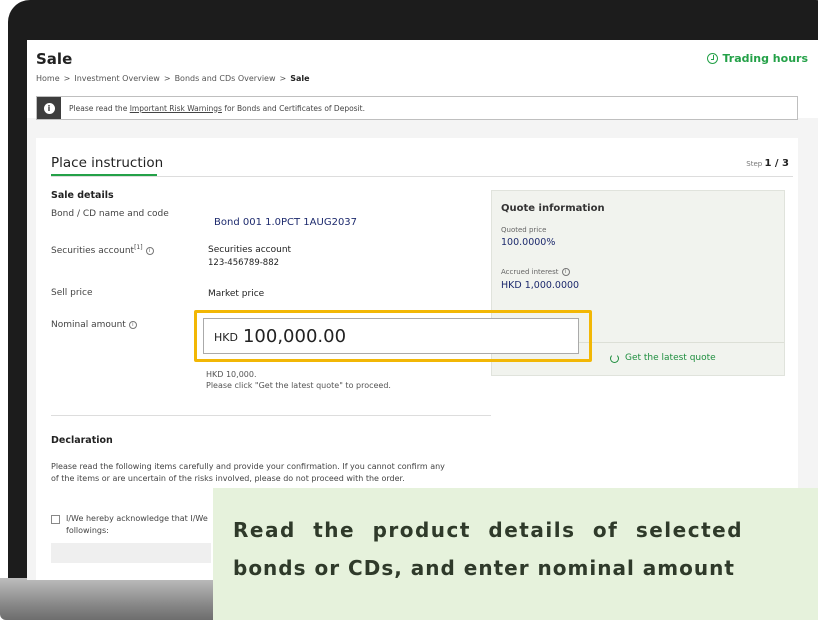 Image resolution: width=818 pixels, height=620 pixels. What do you see at coordinates (250, 250) in the screenshot?
I see `securities-account-name: Securities account` at bounding box center [250, 250].